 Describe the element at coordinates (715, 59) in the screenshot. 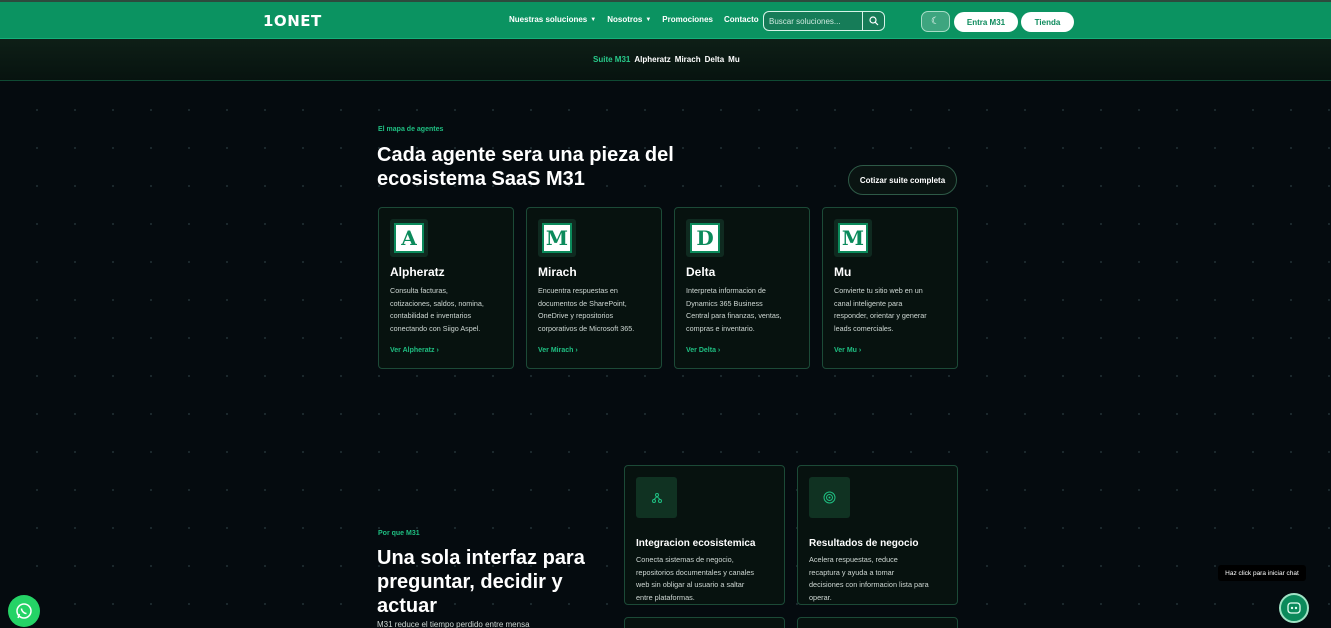

I see `subnav-item-delta: Delta` at that location.